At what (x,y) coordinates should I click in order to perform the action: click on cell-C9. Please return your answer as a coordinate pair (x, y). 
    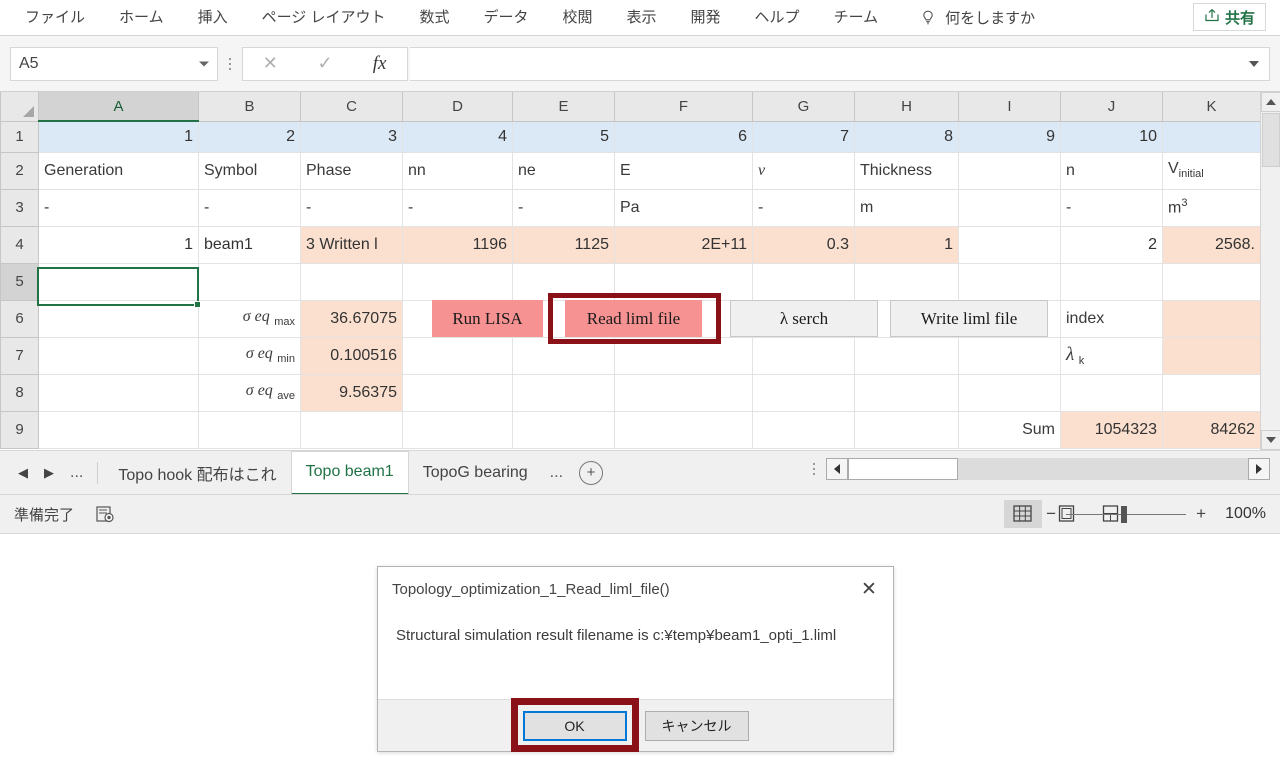
    Looking at the image, I should click on (351, 429).